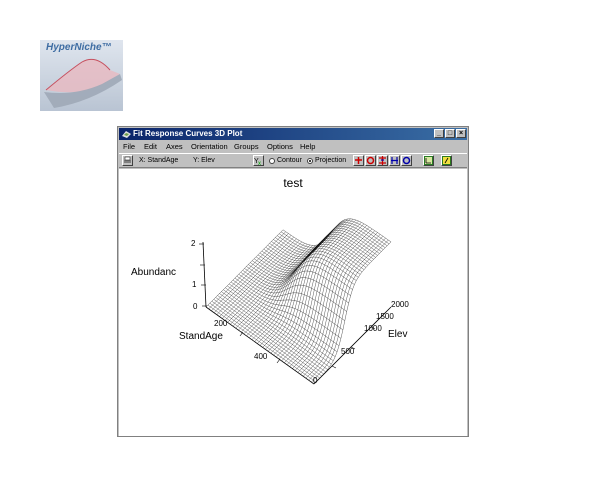  What do you see at coordinates (307, 147) in the screenshot?
I see `menu-help: Help` at bounding box center [307, 147].